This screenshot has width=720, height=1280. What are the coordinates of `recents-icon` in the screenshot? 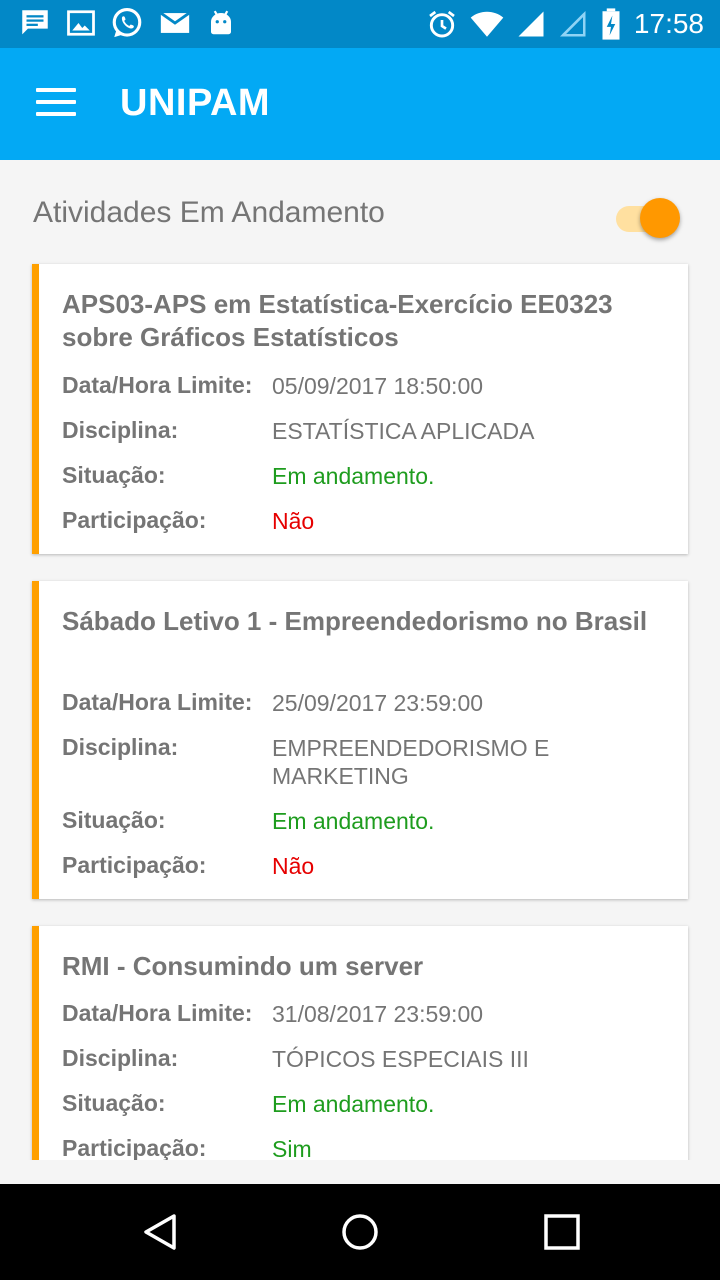 It's located at (562, 1232).